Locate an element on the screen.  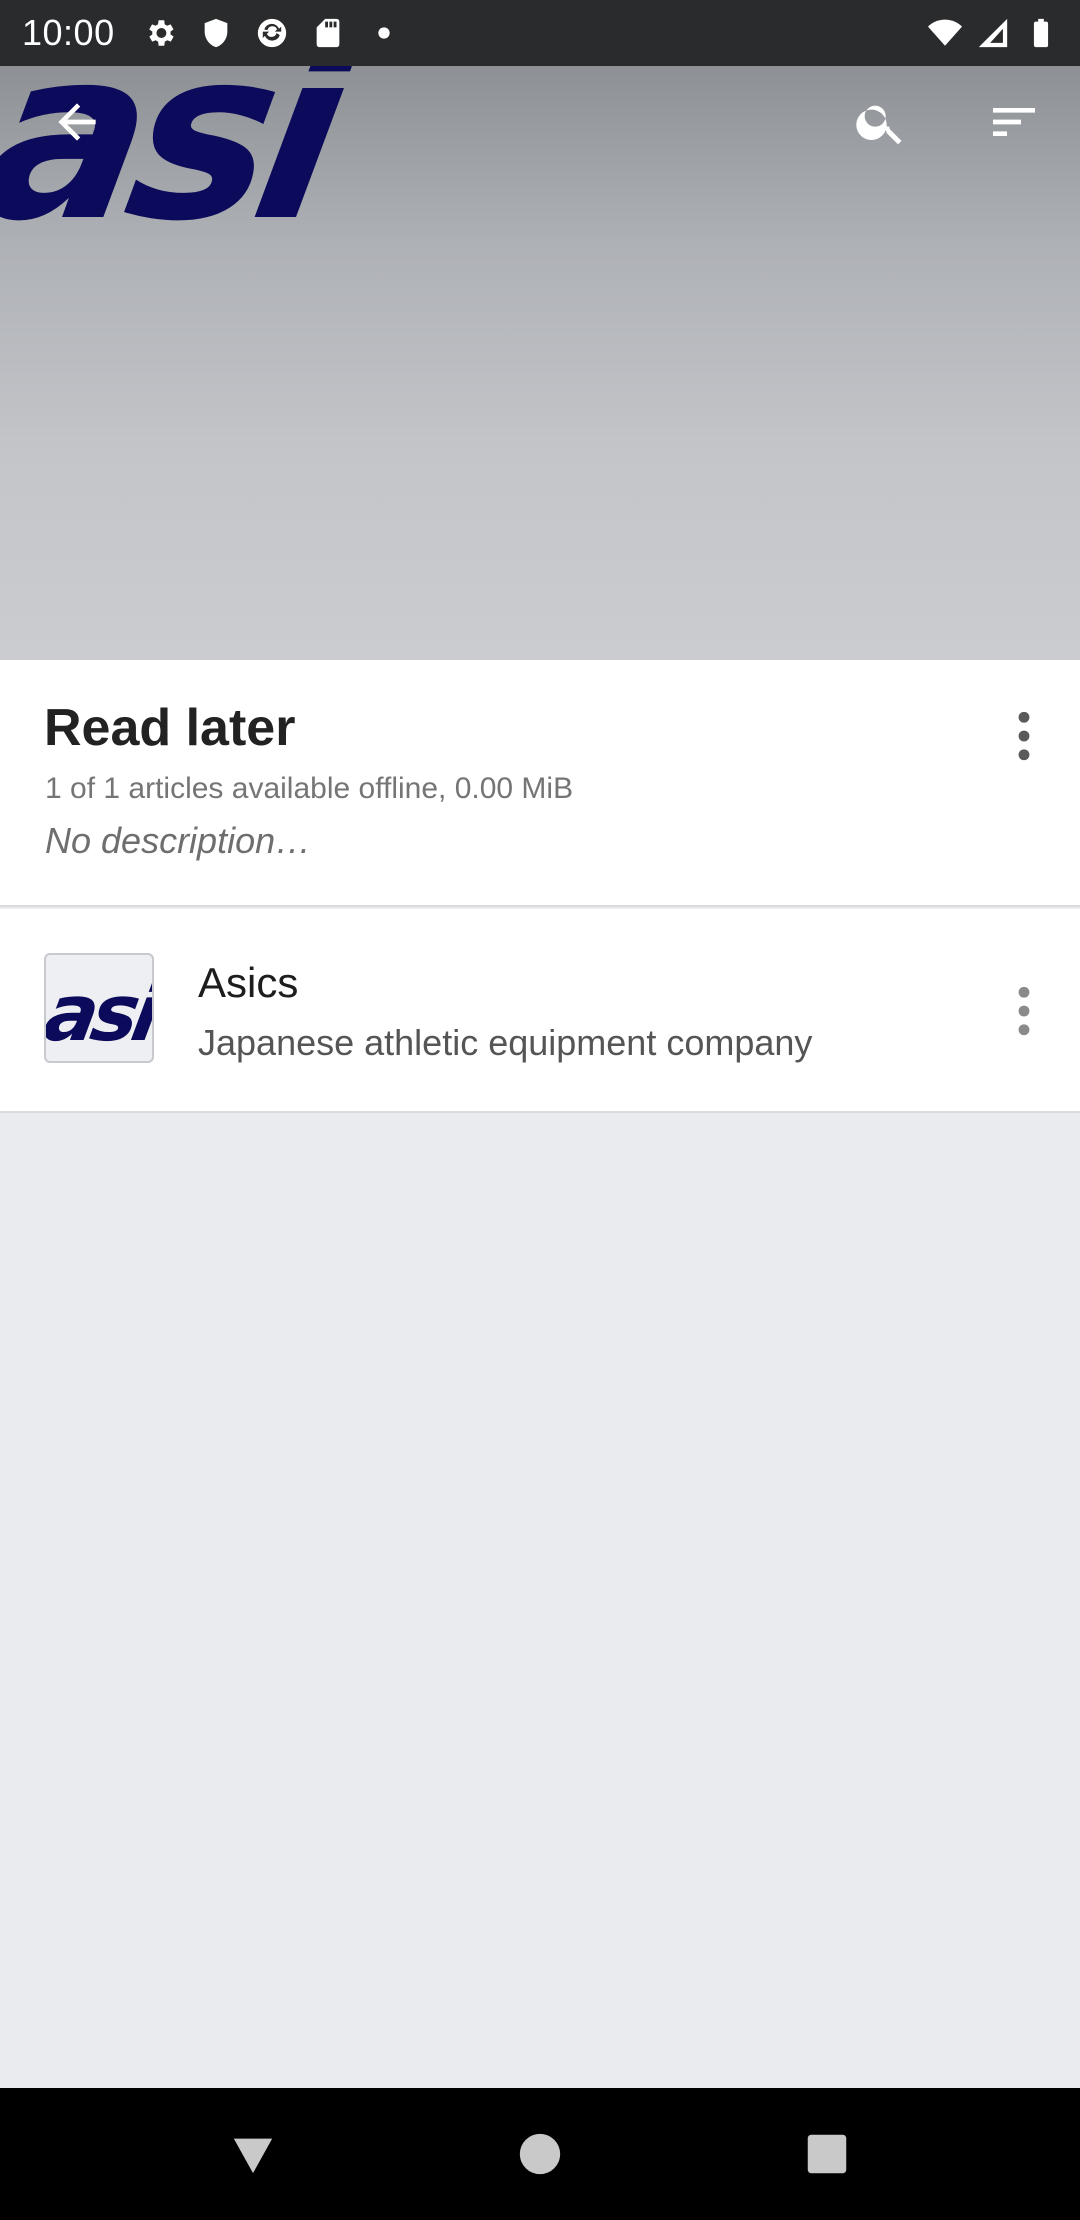
dot-icon is located at coordinates (384, 33).